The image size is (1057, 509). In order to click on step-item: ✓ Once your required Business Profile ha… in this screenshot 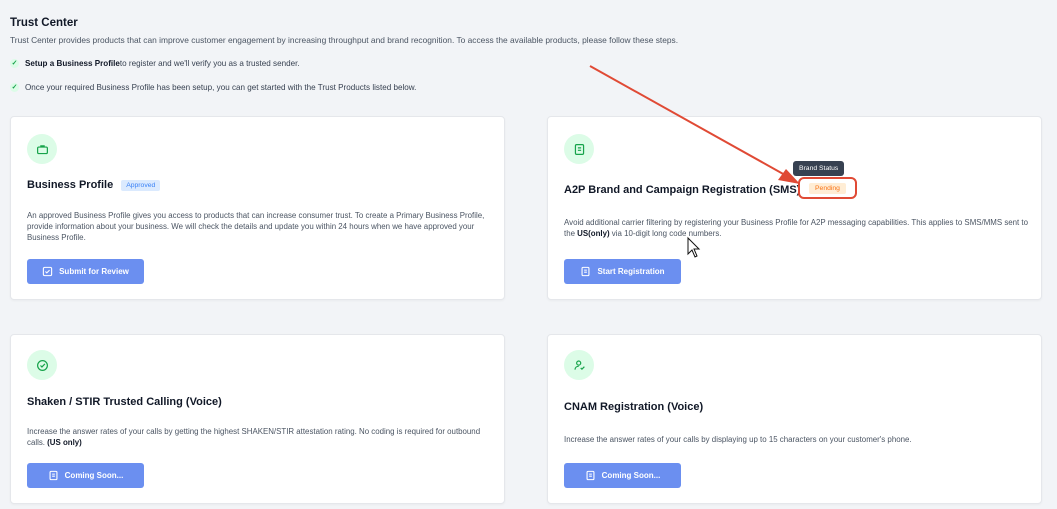, I will do `click(213, 87)`.